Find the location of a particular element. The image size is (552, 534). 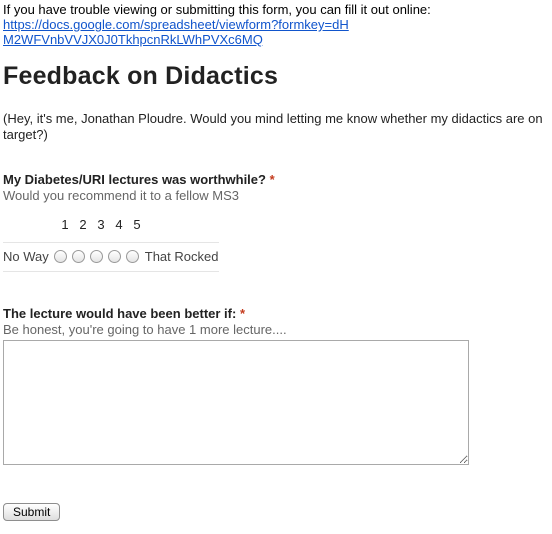

question-2-title: The lecture would have been better if: * is located at coordinates (124, 313).